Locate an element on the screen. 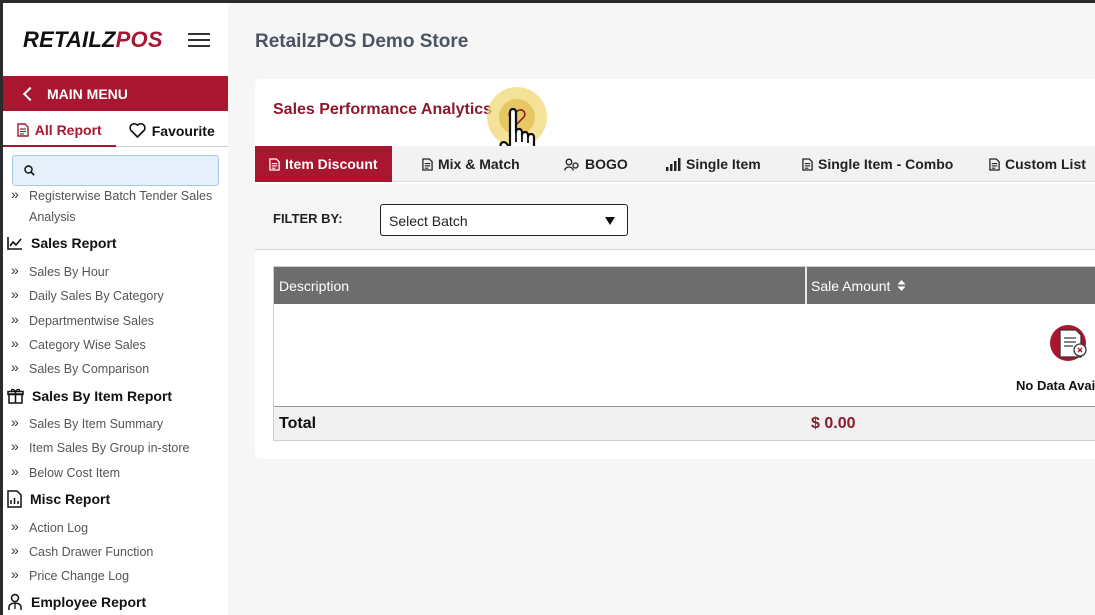 The height and width of the screenshot is (615, 1095). search-input is located at coordinates (127, 171).